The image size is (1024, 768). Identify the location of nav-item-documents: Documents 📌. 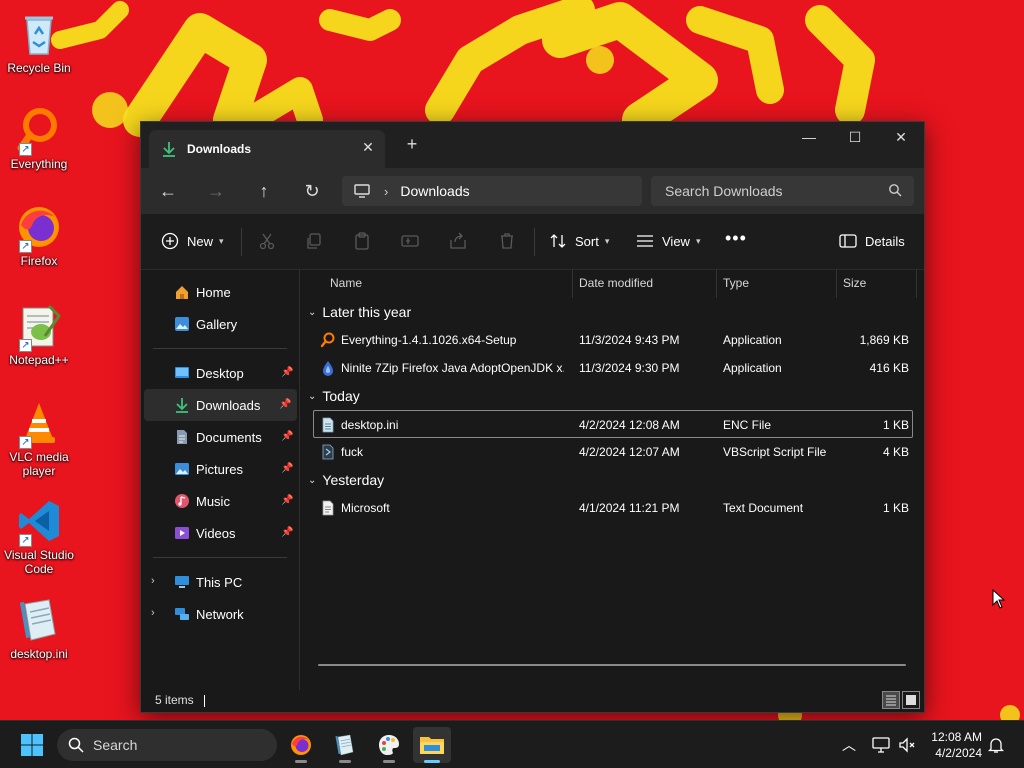
(220, 437).